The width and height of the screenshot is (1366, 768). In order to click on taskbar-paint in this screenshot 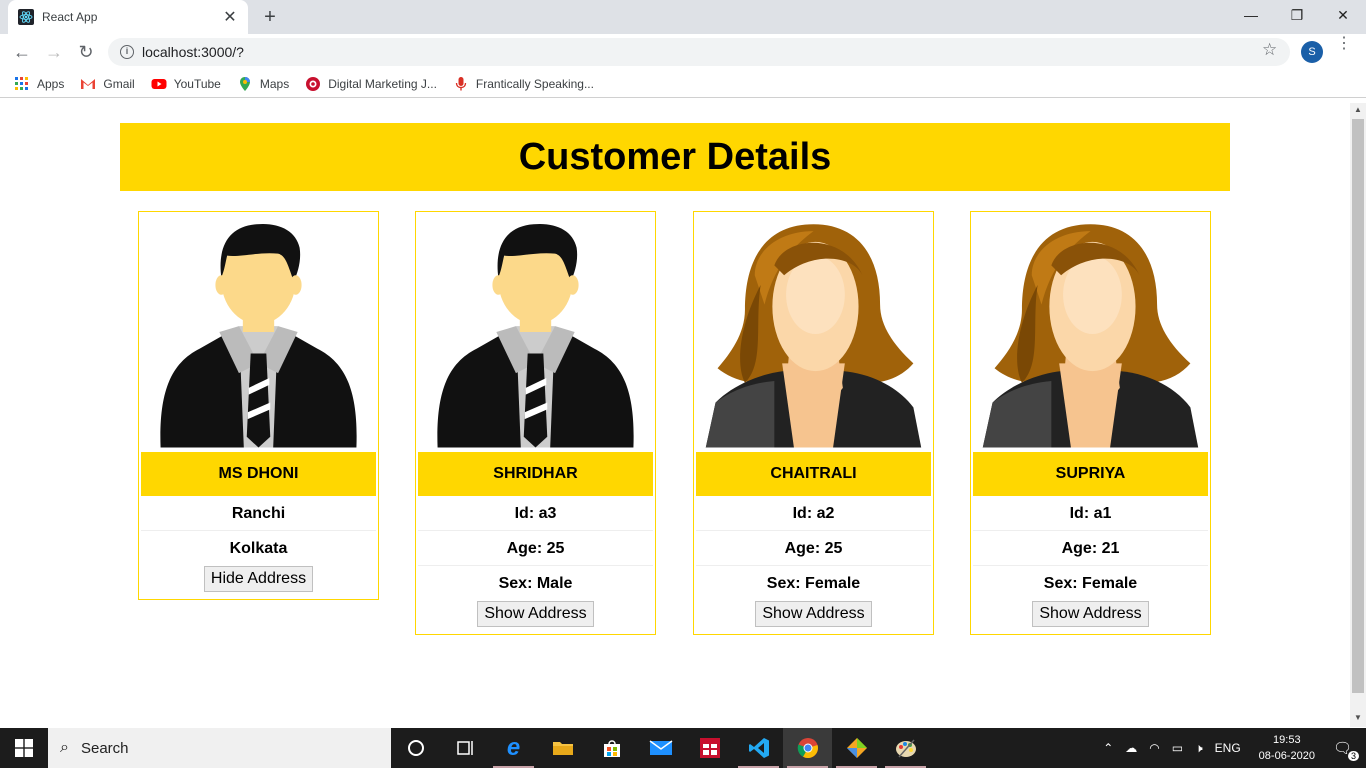, I will do `click(905, 748)`.